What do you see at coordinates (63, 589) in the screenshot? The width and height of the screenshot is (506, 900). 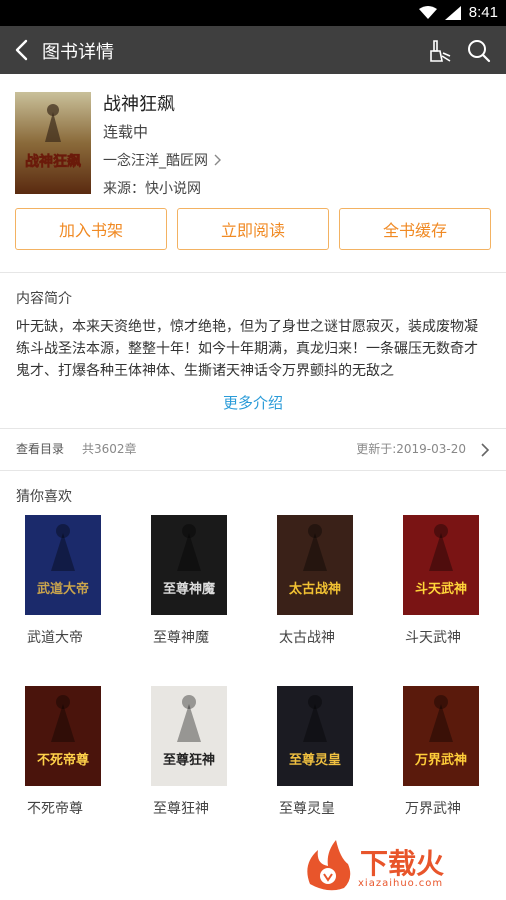 I see `recommend-cover-title: 武道大帝` at bounding box center [63, 589].